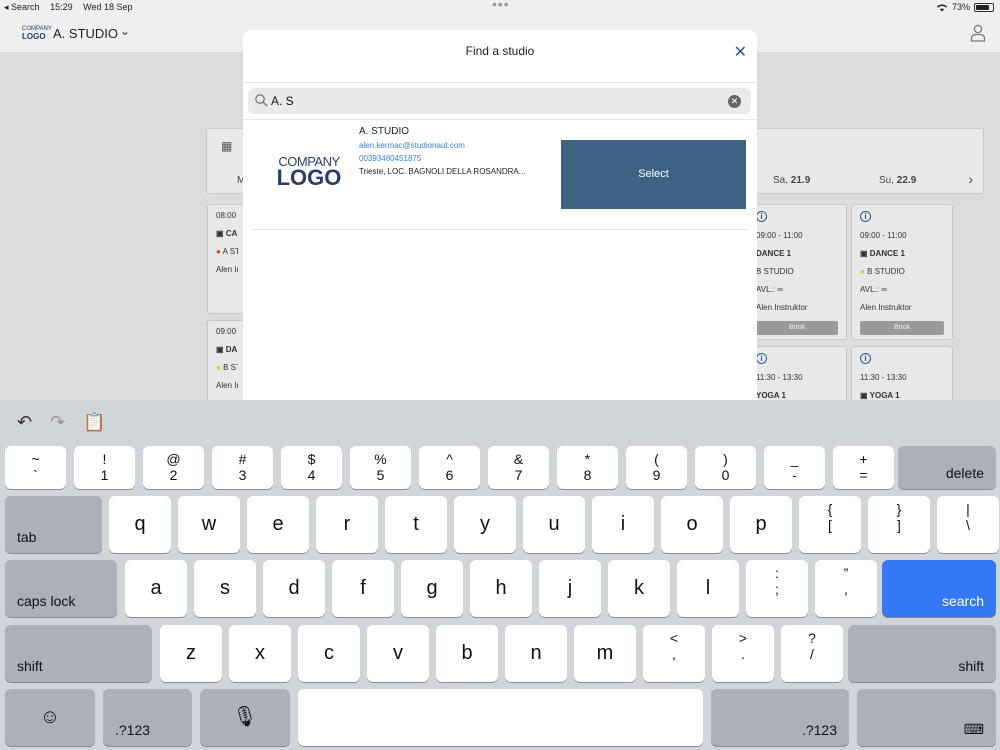  I want to click on key-t: t, so click(416, 524).